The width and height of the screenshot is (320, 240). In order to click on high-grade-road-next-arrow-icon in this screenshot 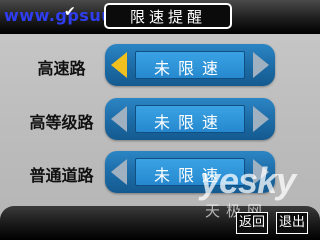, I will do `click(261, 119)`.